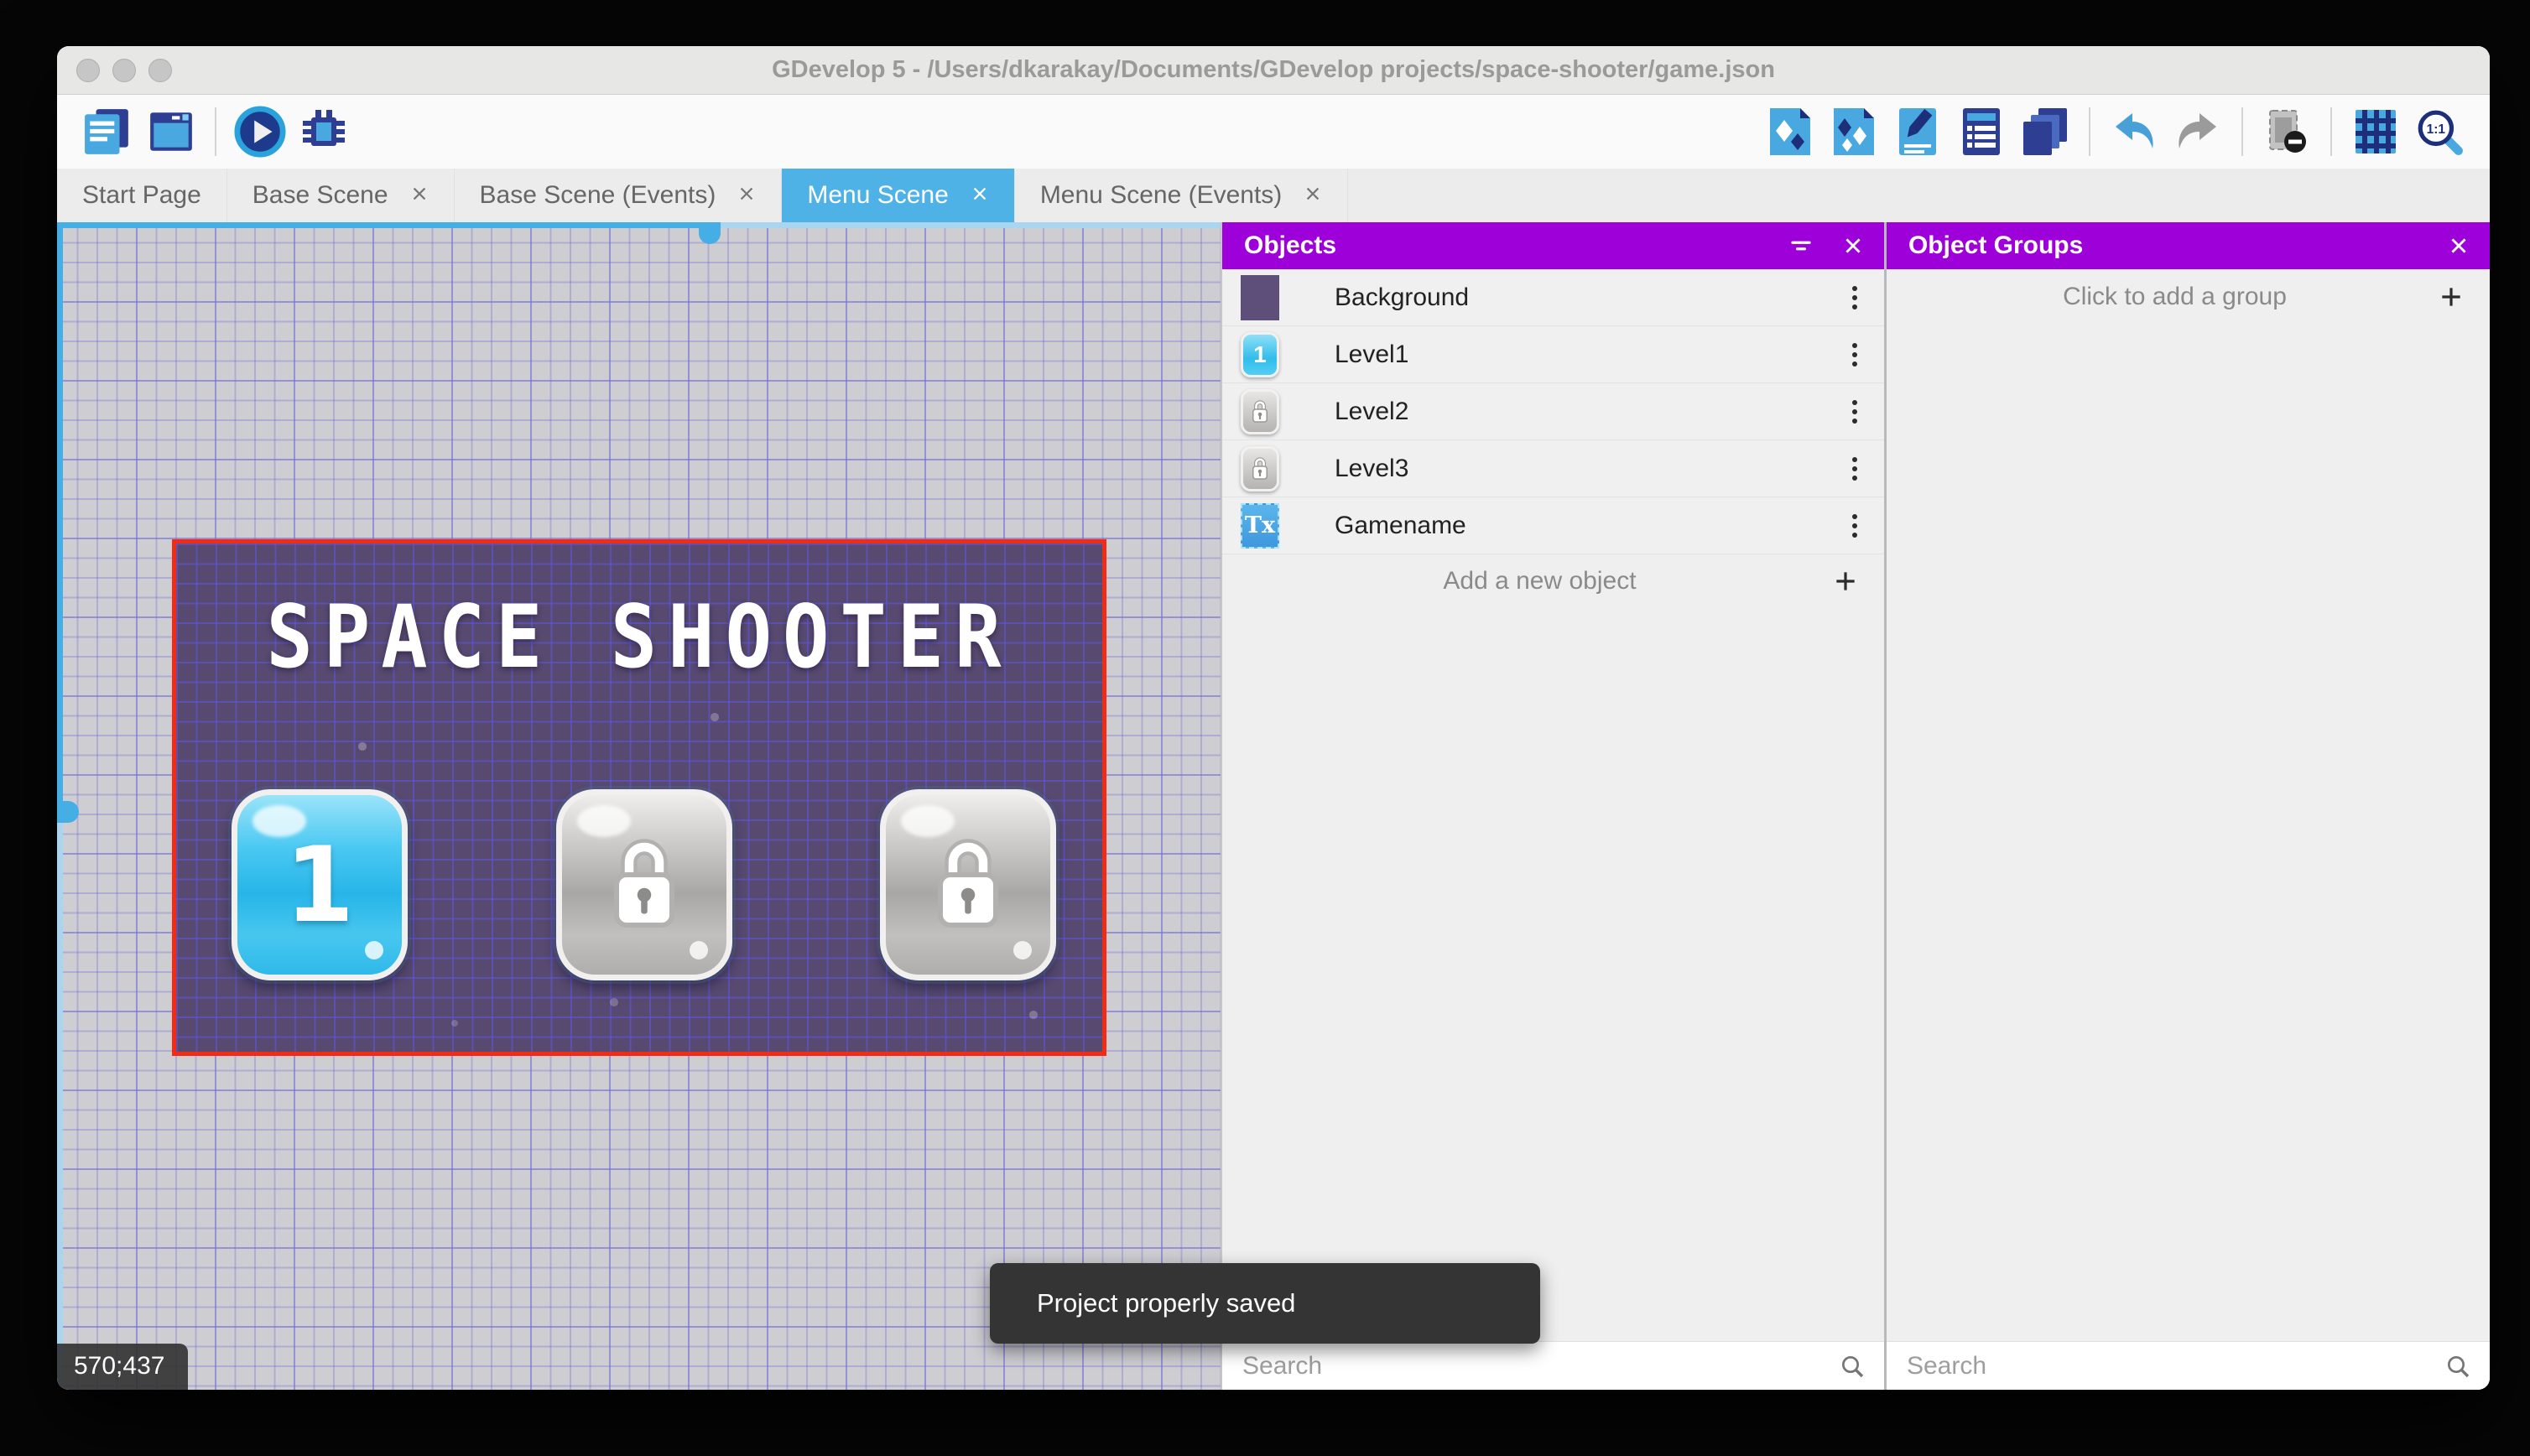  Describe the element at coordinates (2436, 129) in the screenshot. I see `svg-text: 1:1` at that location.